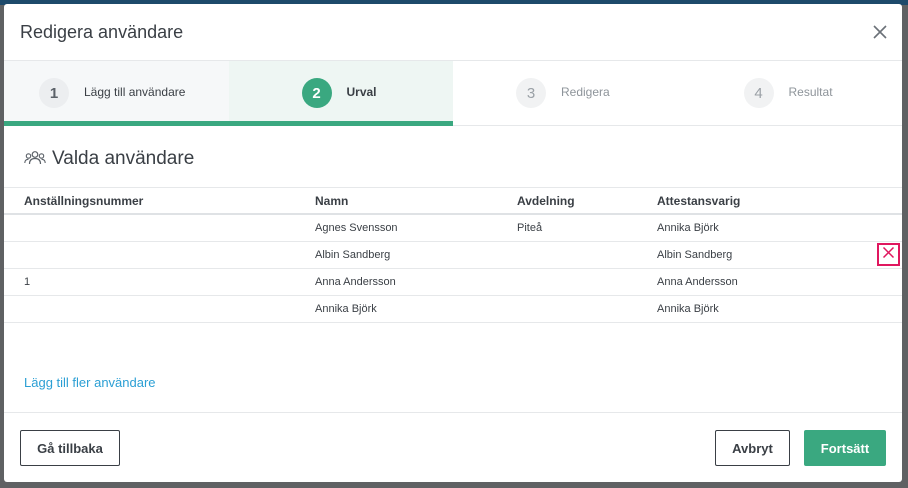 The image size is (908, 488). What do you see at coordinates (356, 228) in the screenshot?
I see `cell-name: Agnes Svensson` at bounding box center [356, 228].